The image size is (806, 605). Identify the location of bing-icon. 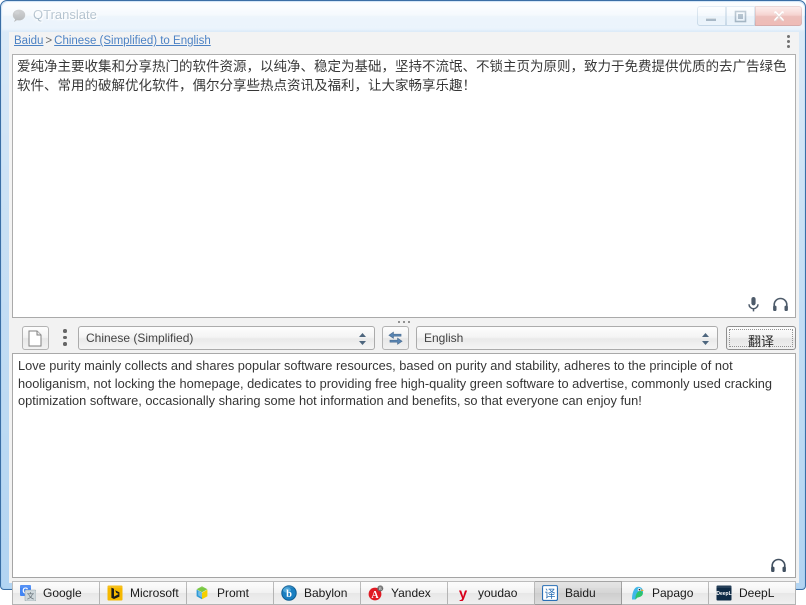
(115, 593).